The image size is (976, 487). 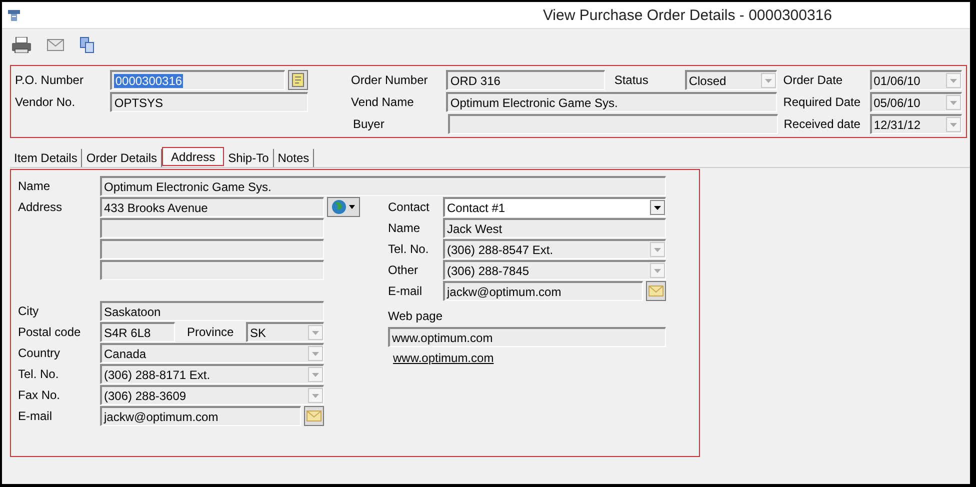 What do you see at coordinates (49, 80) in the screenshot?
I see `field-label: P.O. Number` at bounding box center [49, 80].